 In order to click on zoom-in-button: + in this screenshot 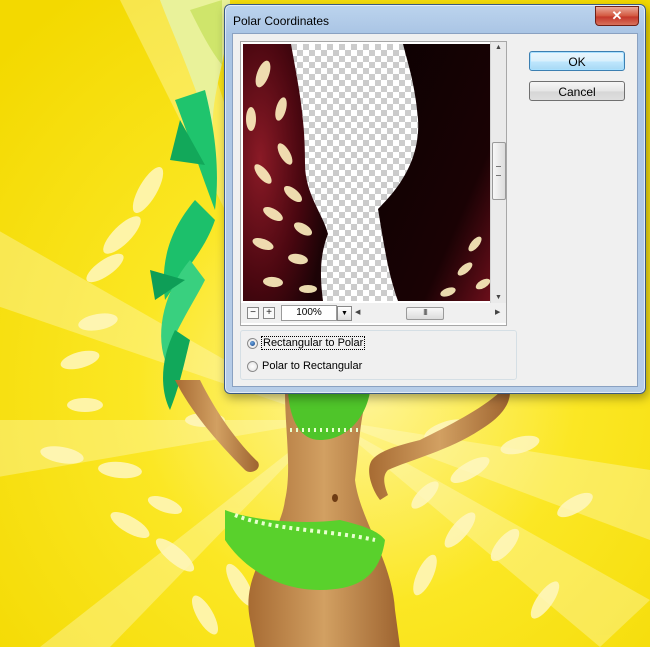, I will do `click(269, 313)`.